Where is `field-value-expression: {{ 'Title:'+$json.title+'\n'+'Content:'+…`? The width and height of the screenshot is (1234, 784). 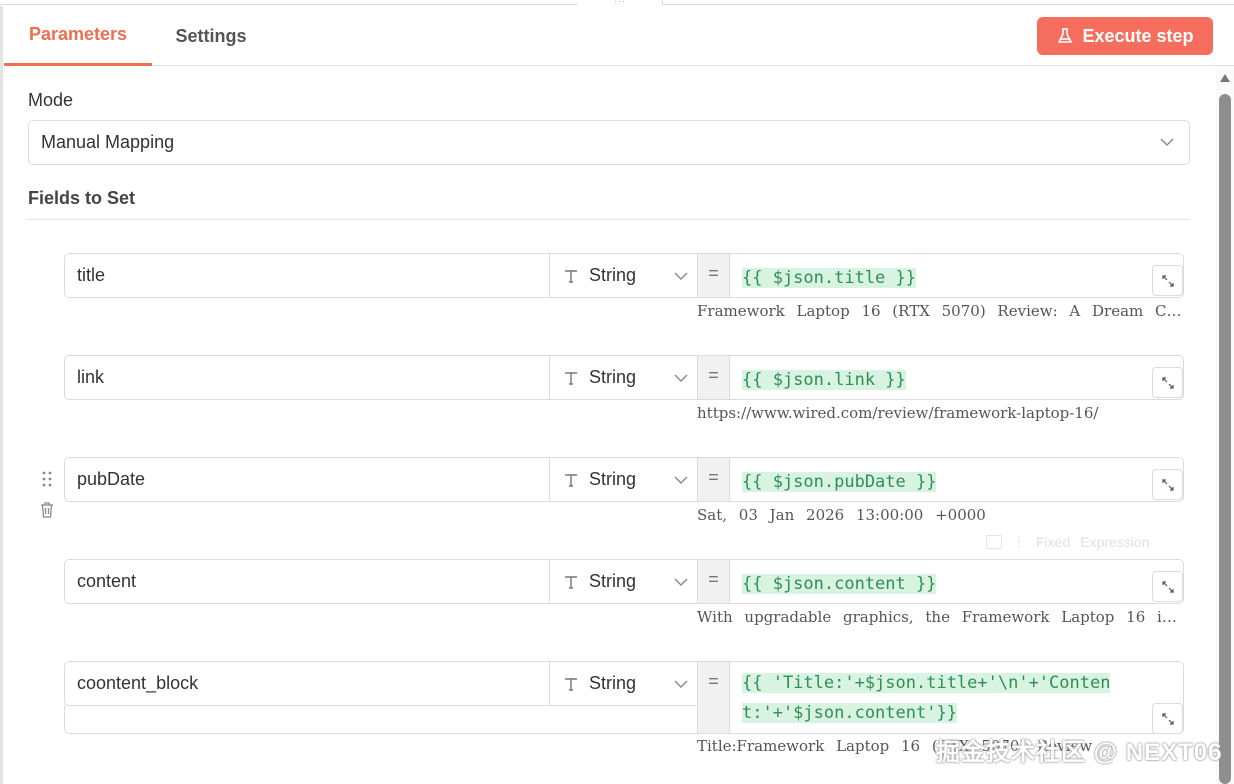
field-value-expression: {{ 'Title:'+$json.title+'\n'+'Content:'+… is located at coordinates (957, 697).